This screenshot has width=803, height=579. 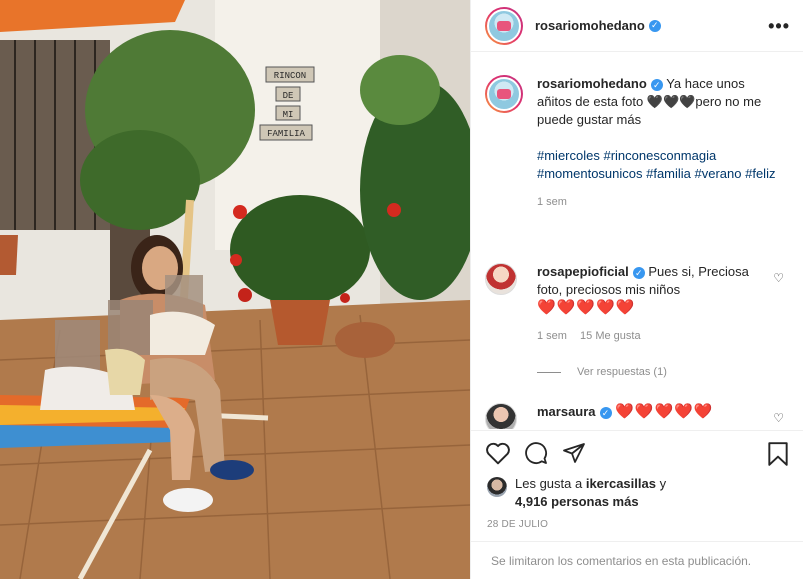 What do you see at coordinates (286, 134) in the screenshot?
I see `sign-line-4: FAMILIA` at bounding box center [286, 134].